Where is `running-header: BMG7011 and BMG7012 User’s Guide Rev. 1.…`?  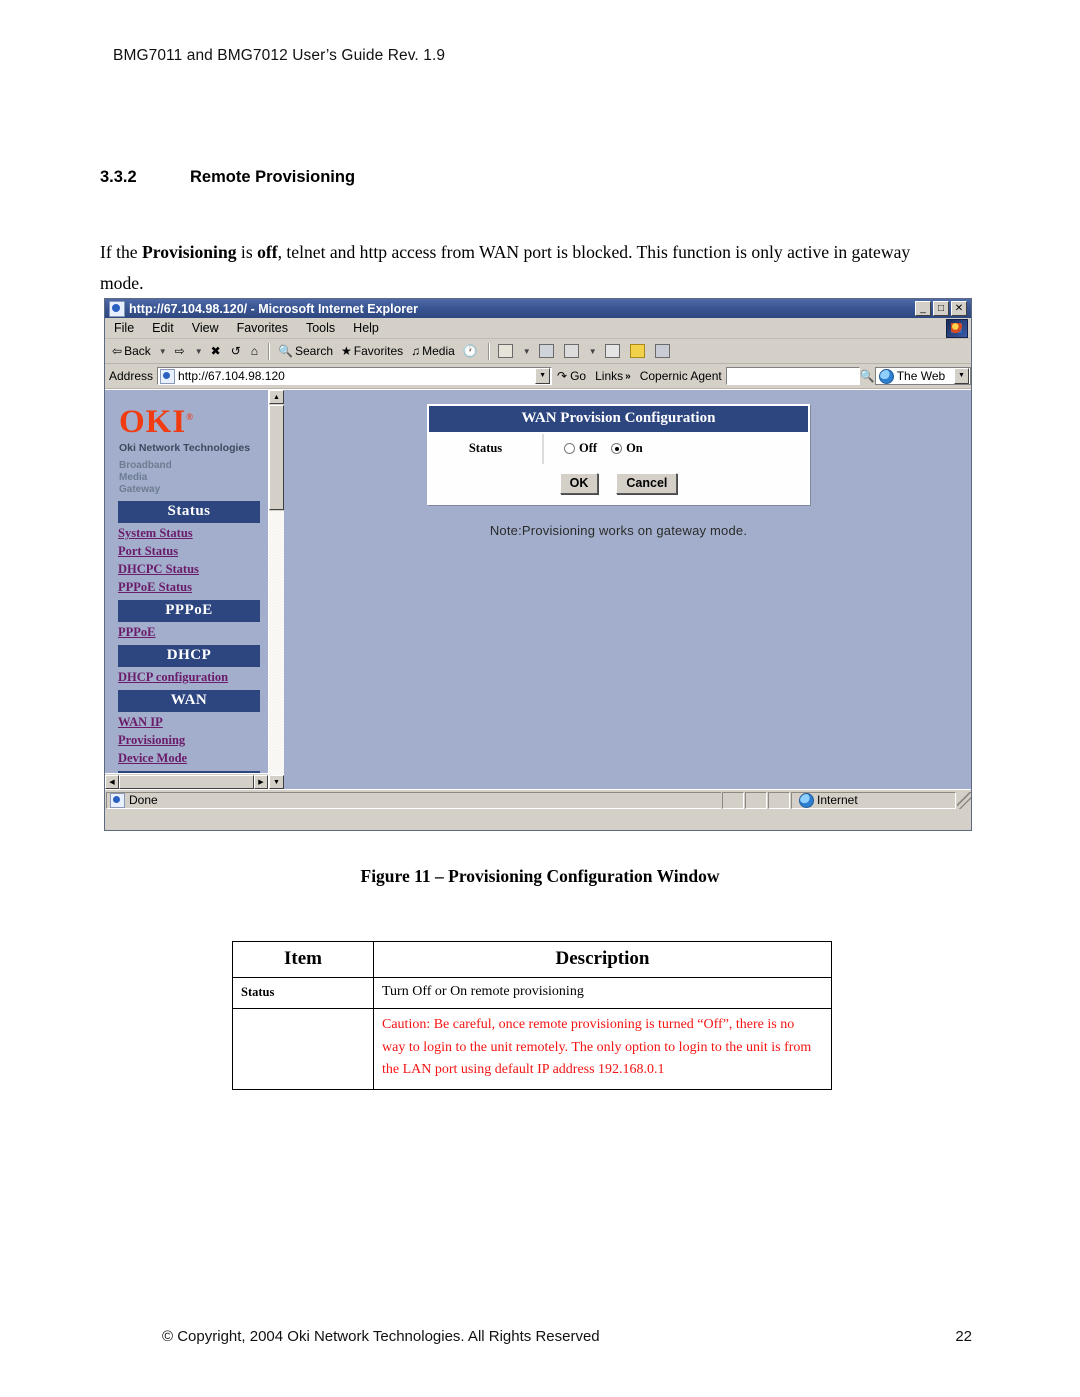 running-header: BMG7011 and BMG7012 User’s Guide Rev. 1.… is located at coordinates (279, 55).